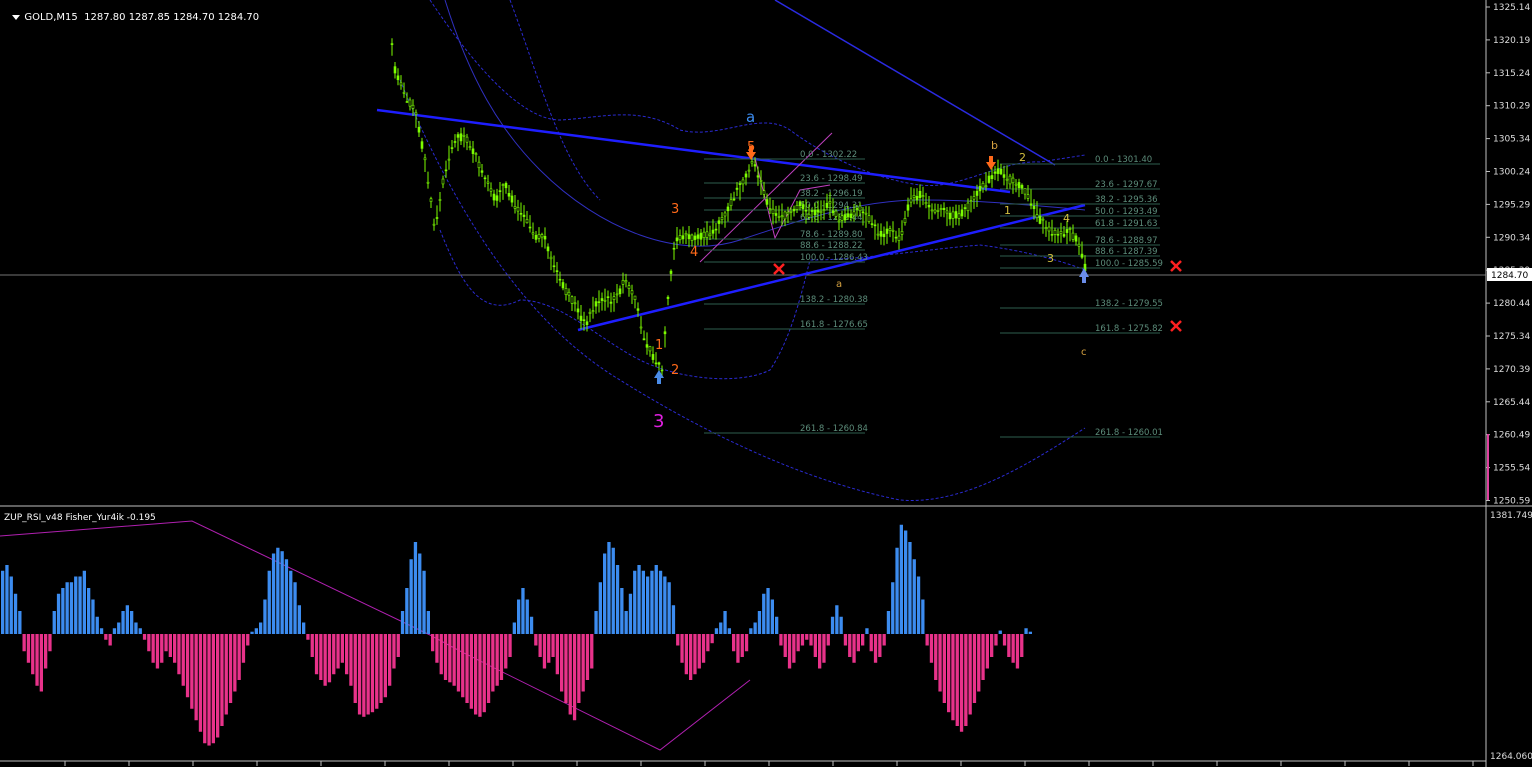 This screenshot has width=1532, height=767. I want to click on wave-label-5: 5, so click(751, 147).